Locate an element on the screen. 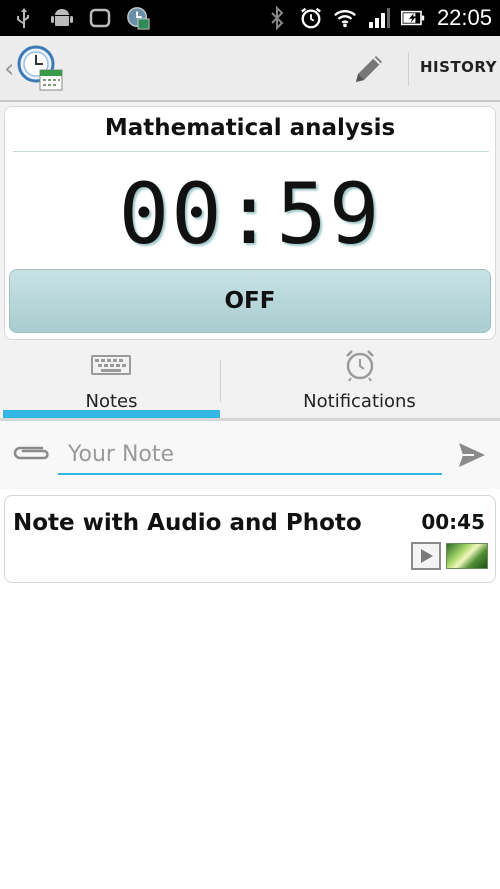 The image size is (500, 889). tab-bar: Notes Notifications is located at coordinates (250, 382).